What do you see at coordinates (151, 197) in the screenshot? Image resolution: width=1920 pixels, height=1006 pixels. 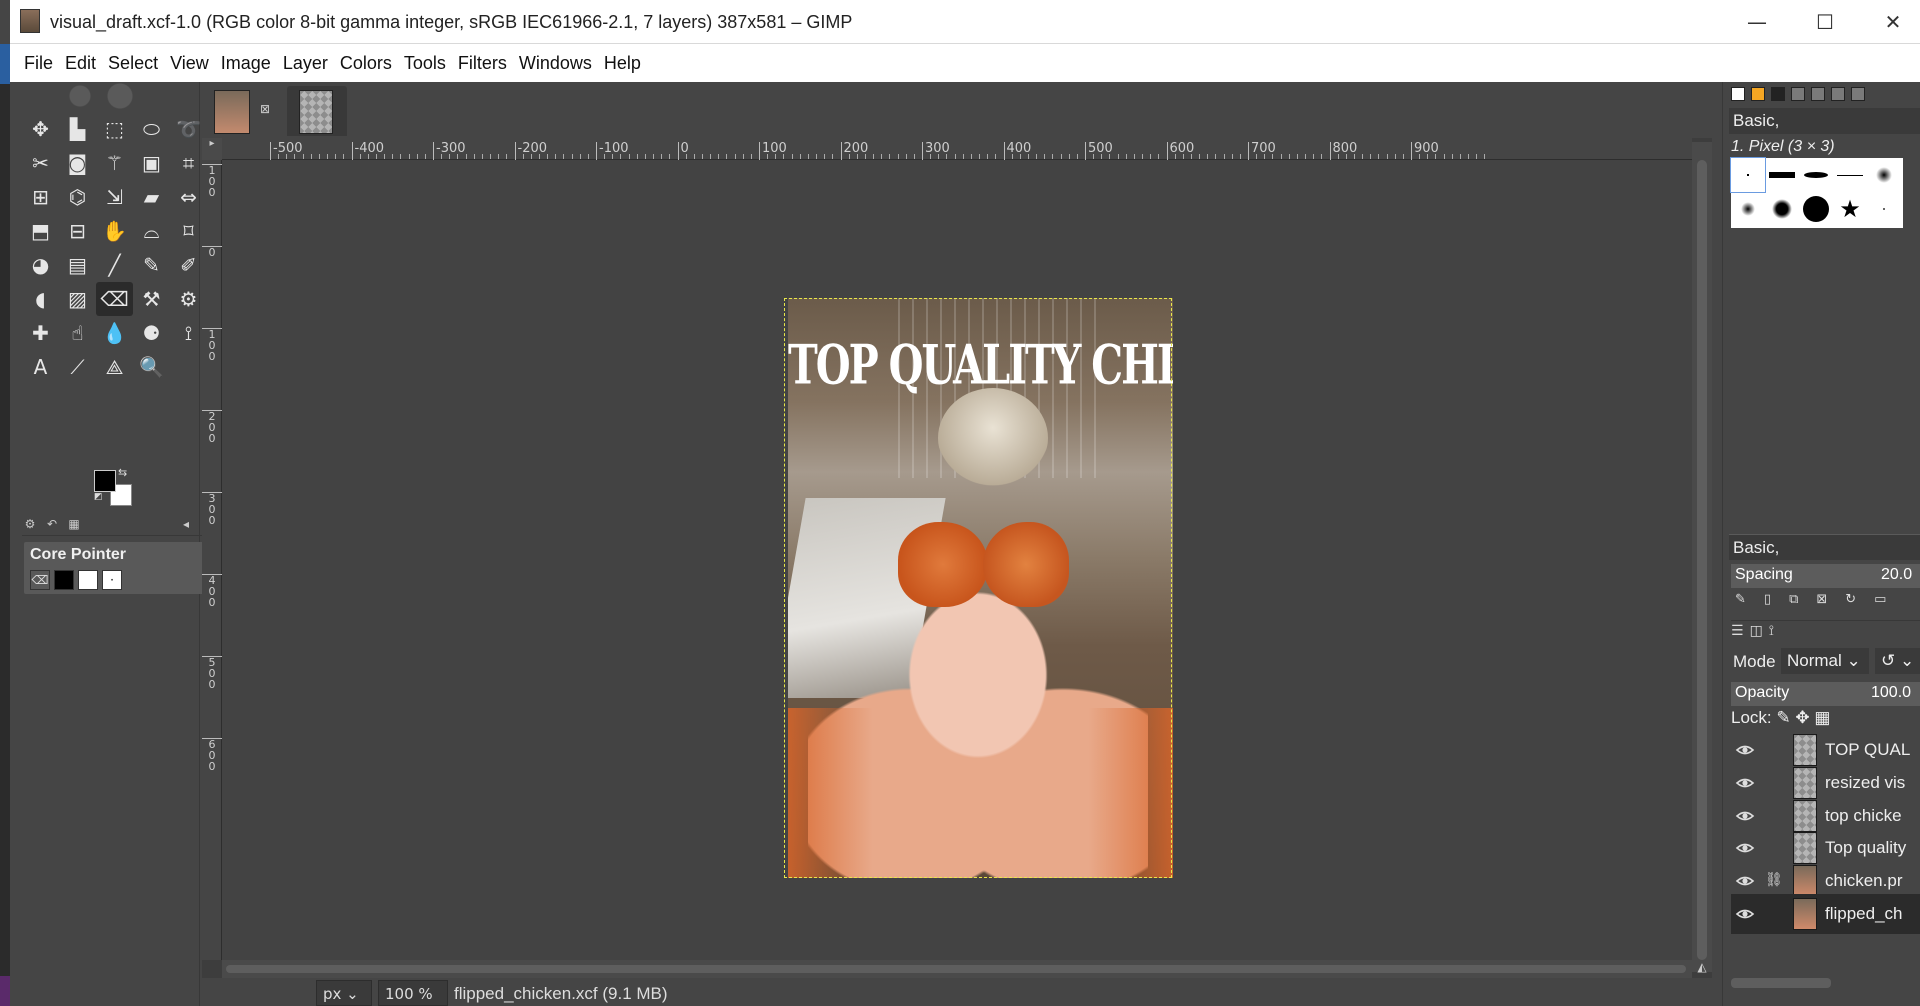 I see `shear-icon: ▰` at bounding box center [151, 197].